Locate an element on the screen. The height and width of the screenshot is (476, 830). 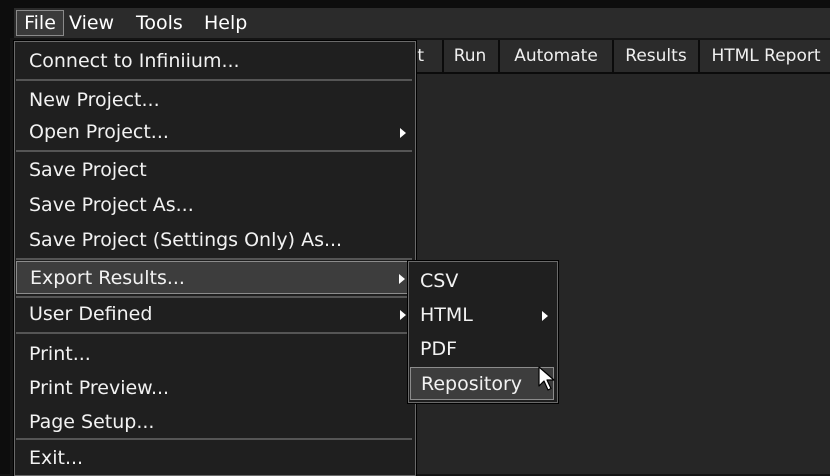
window-left-edge is located at coordinates (5, 256).